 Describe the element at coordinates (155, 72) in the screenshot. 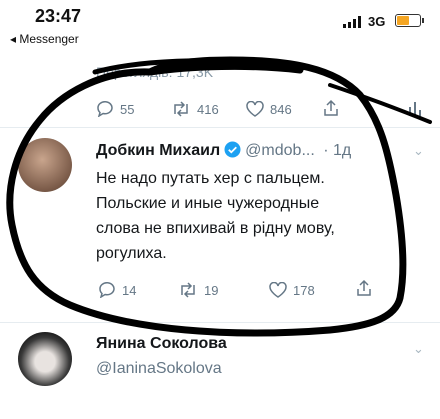

I see `views-count: Переглядів: 17,3K` at that location.